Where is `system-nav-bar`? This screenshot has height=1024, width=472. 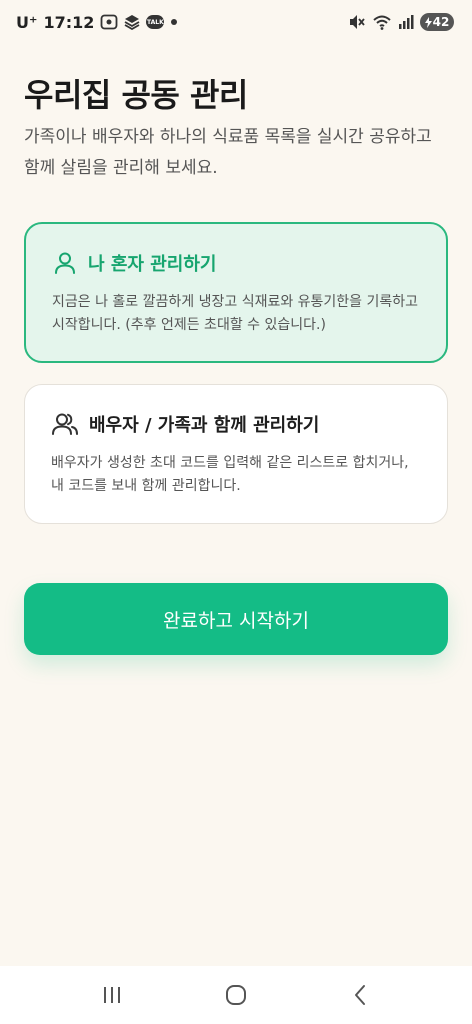
system-nav-bar is located at coordinates (236, 995).